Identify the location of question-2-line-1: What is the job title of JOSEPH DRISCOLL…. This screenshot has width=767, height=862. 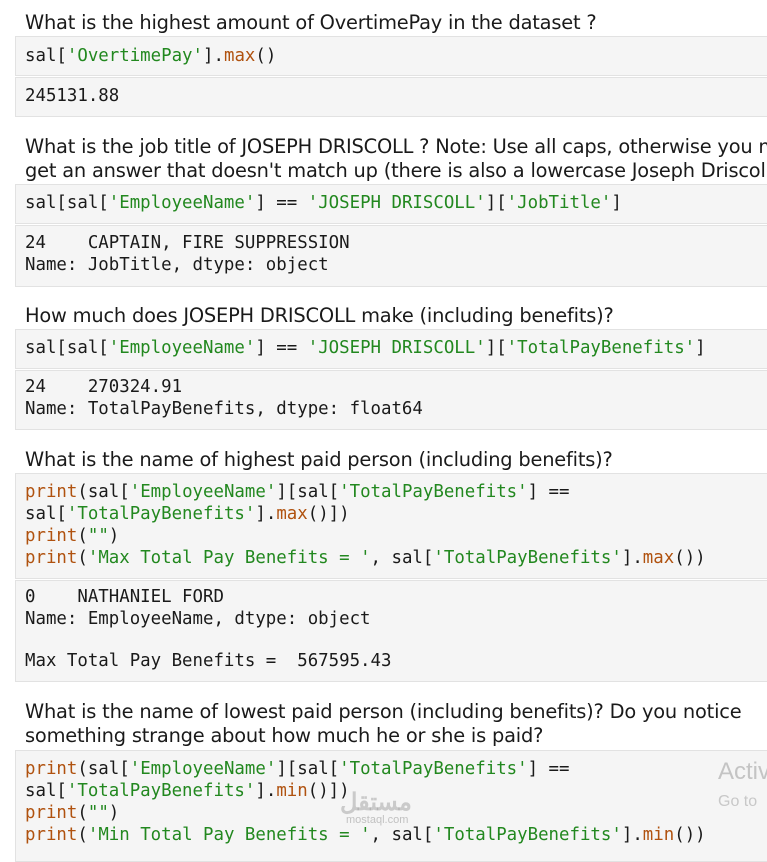
(396, 146).